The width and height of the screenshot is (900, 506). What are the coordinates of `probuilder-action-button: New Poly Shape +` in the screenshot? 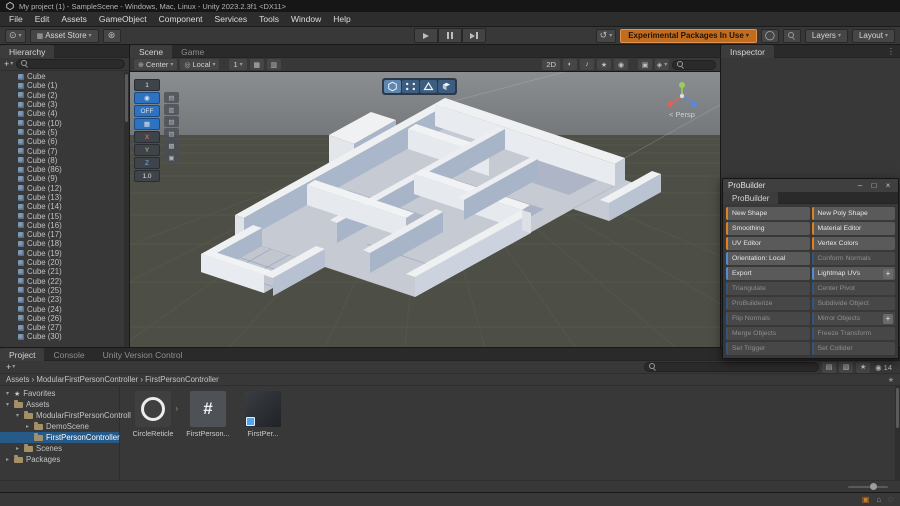 It's located at (853, 213).